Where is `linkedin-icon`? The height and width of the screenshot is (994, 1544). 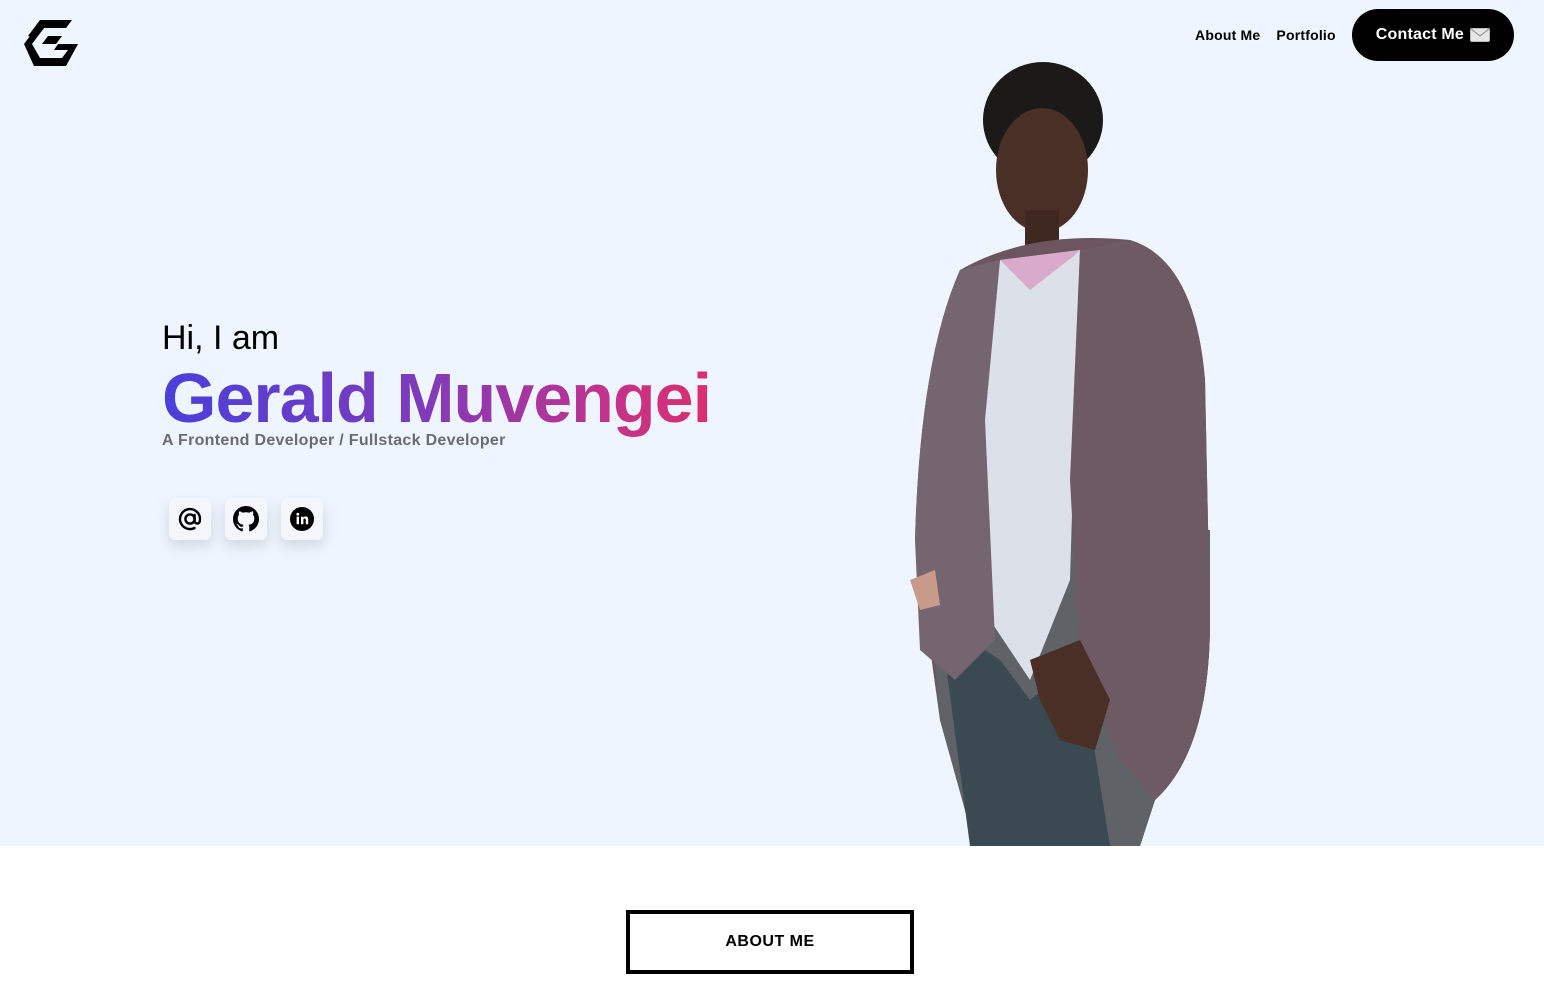
linkedin-icon is located at coordinates (302, 519).